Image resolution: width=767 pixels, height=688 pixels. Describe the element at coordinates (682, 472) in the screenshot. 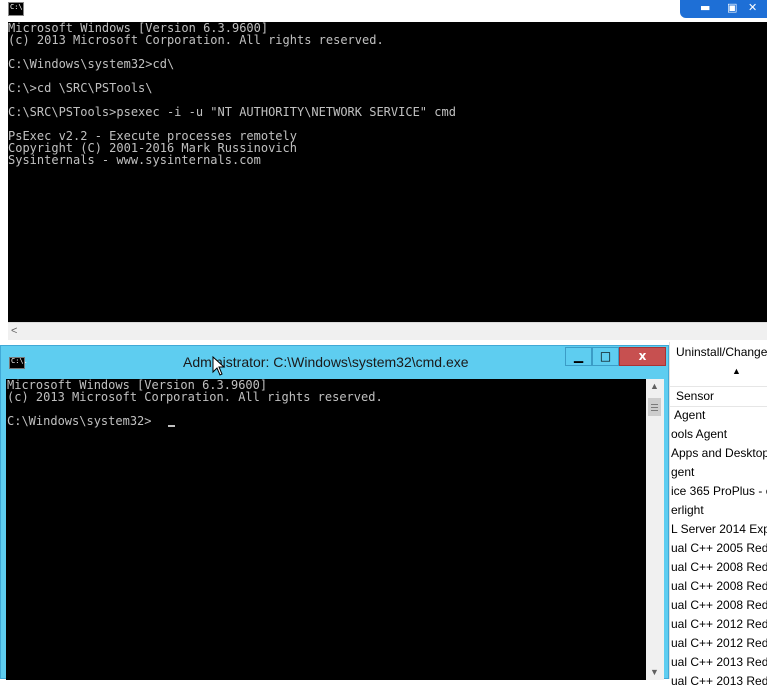

I see `list-item: gent` at that location.